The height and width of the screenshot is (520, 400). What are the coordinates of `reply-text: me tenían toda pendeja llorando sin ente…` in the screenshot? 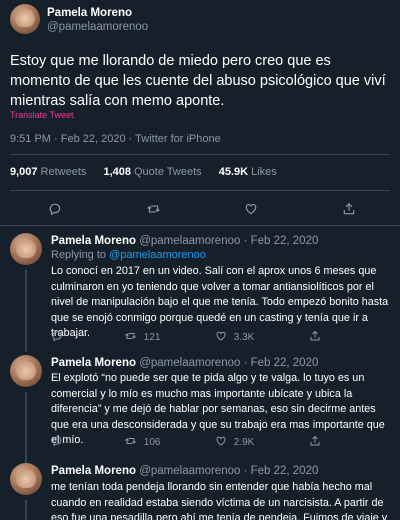 It's located at (219, 500).